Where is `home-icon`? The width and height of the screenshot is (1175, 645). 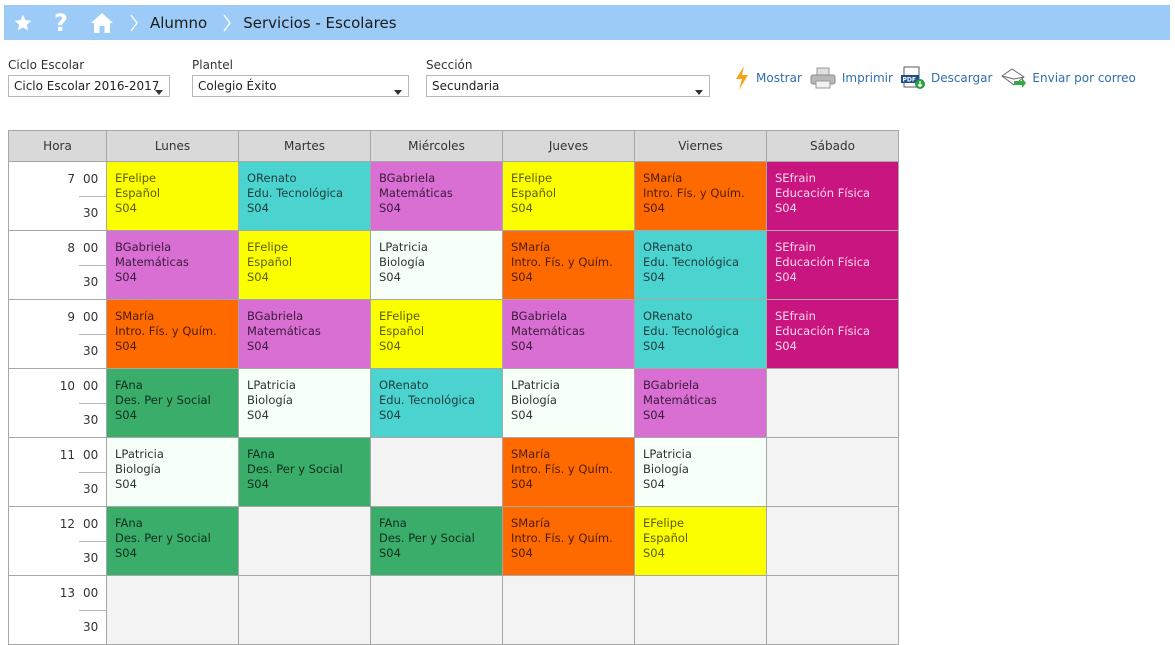
home-icon is located at coordinates (102, 22).